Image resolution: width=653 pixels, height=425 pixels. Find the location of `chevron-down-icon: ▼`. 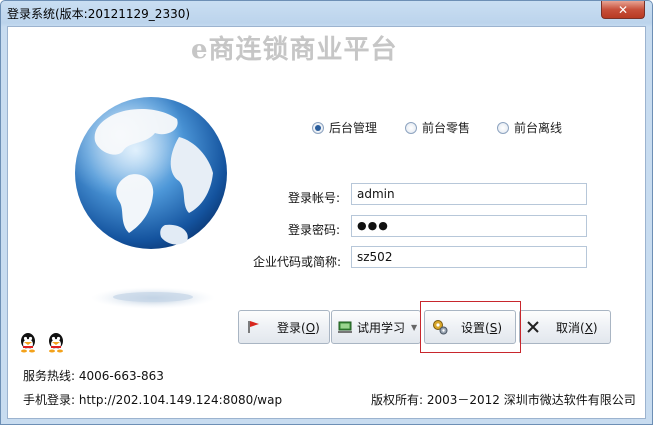

chevron-down-icon: ▼ is located at coordinates (414, 327).